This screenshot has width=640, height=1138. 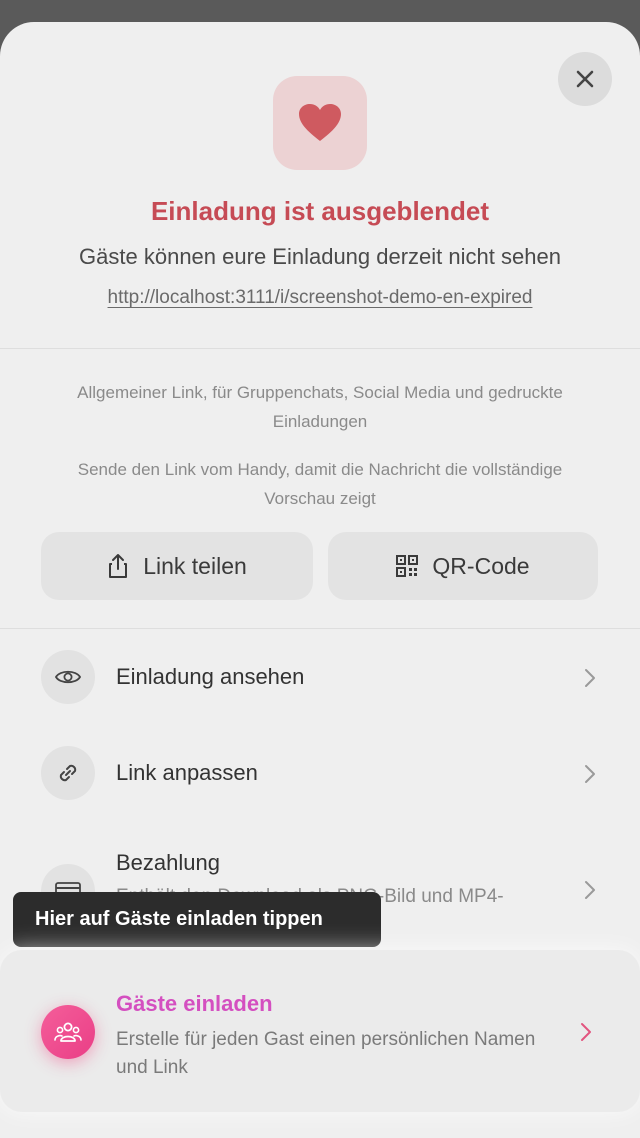 I want to click on page-title: Einladung ist ausgeblendet, so click(x=320, y=211).